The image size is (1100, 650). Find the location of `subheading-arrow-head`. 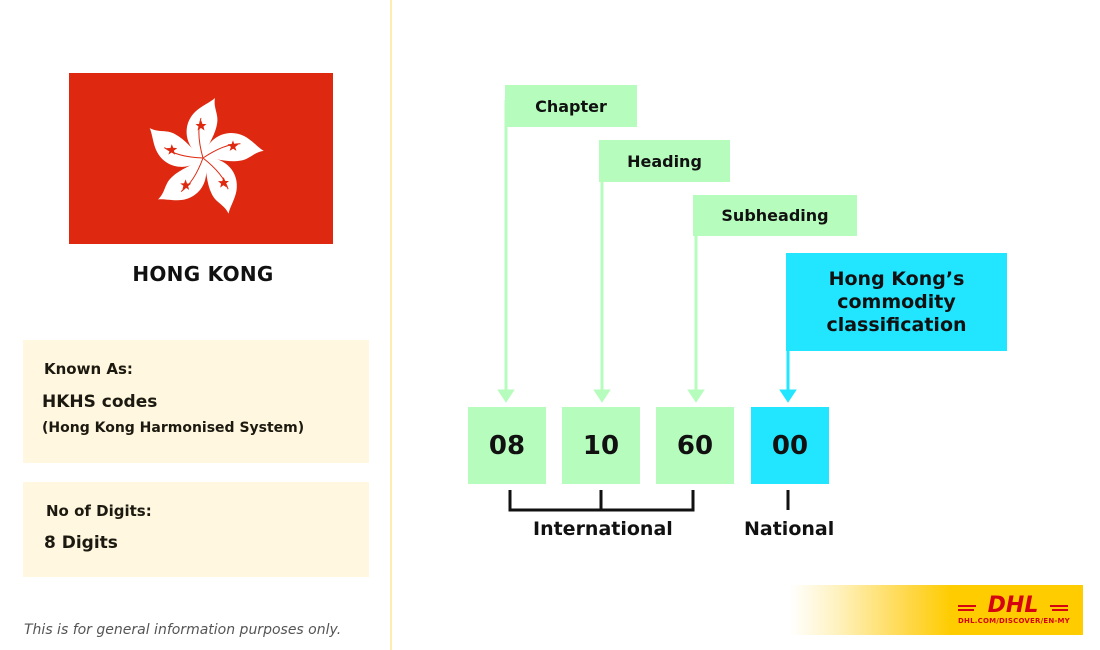

subheading-arrow-head is located at coordinates (696, 396).